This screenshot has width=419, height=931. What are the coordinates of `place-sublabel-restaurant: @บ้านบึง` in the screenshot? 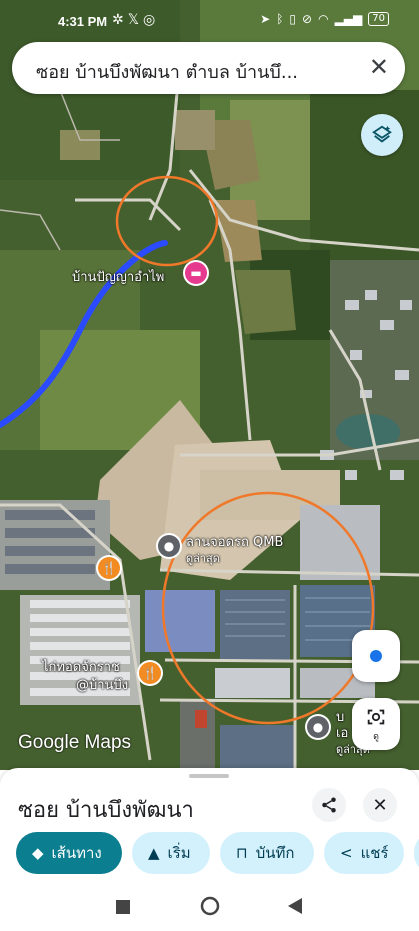 It's located at (102, 685).